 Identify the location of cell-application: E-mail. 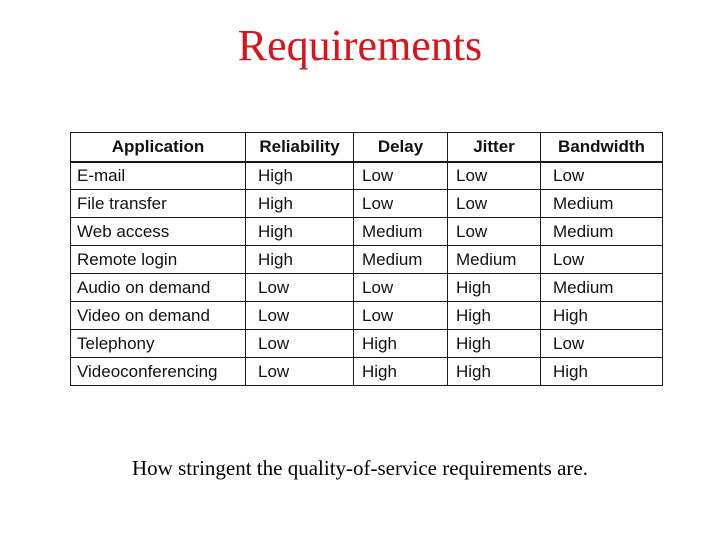
(158, 175).